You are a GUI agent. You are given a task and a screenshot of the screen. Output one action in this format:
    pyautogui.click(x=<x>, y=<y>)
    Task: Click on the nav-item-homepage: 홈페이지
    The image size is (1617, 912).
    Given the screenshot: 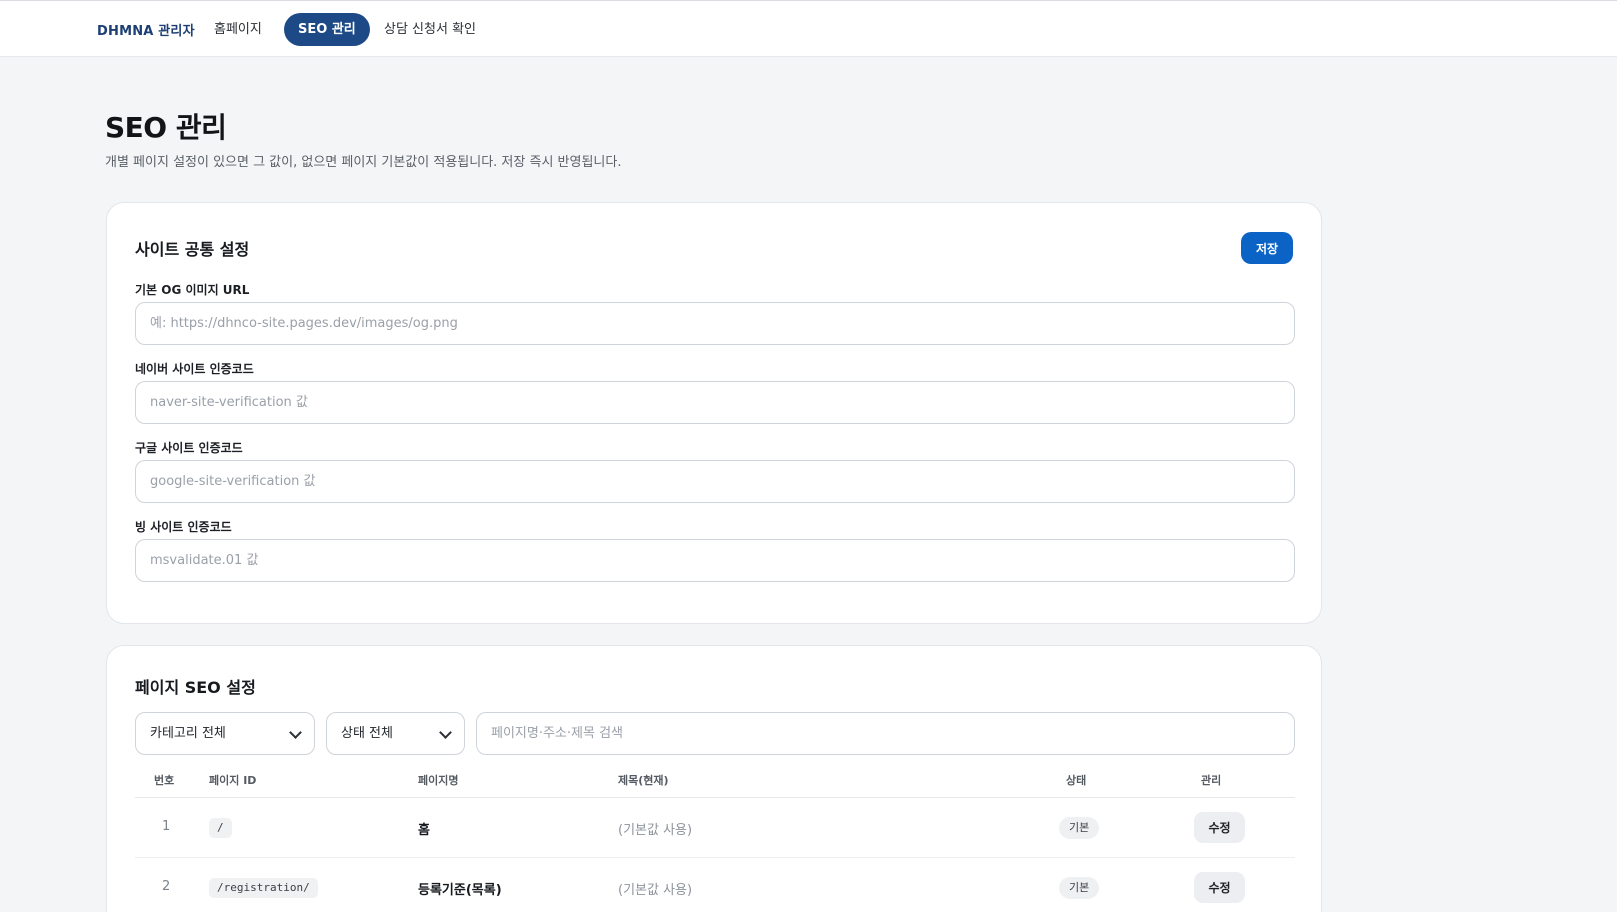 What is the action you would take?
    pyautogui.click(x=238, y=29)
    